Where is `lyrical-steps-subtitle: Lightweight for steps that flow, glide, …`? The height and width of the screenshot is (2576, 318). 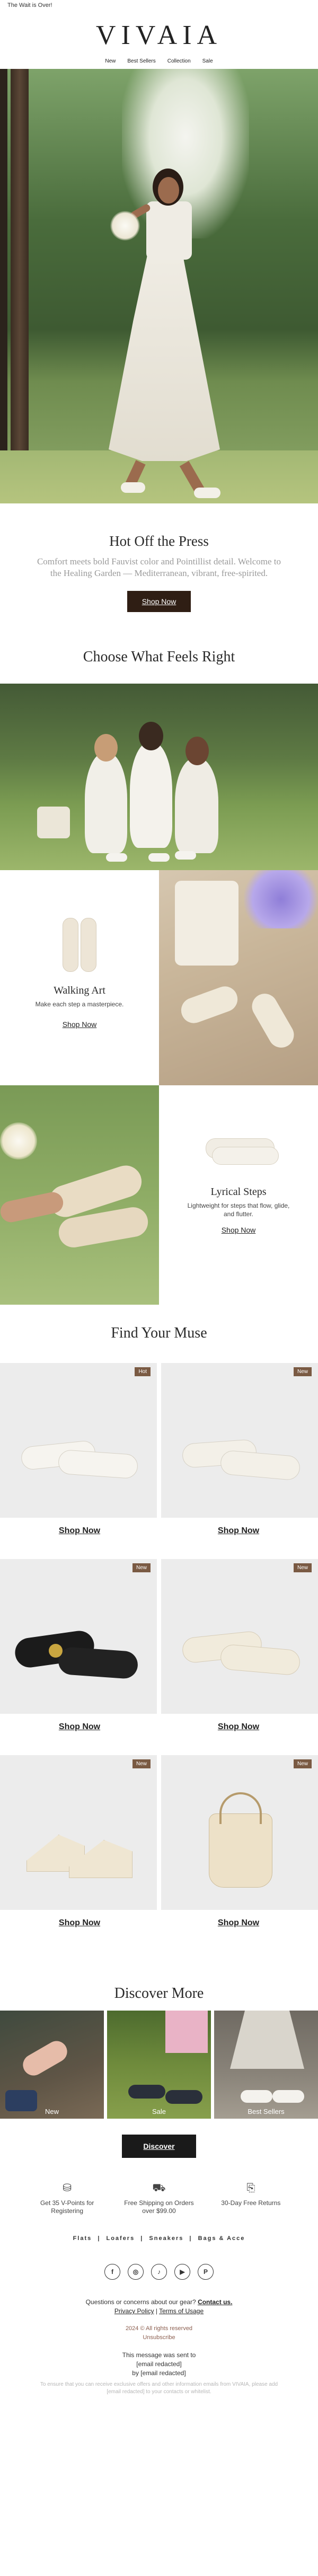 lyrical-steps-subtitle: Lightweight for steps that flow, glide, … is located at coordinates (238, 1210).